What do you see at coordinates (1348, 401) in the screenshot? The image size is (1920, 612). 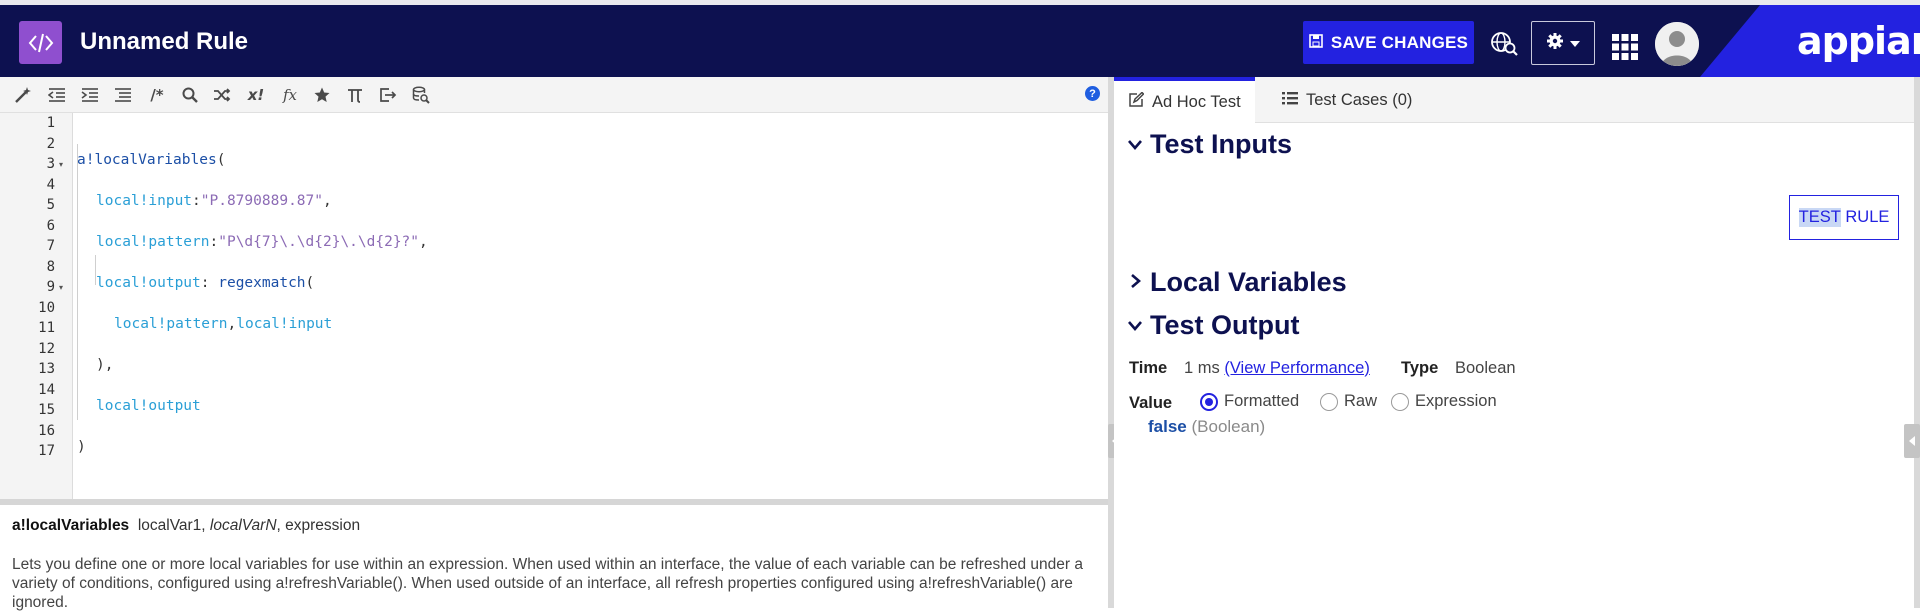 I see `radio-raw: Raw` at bounding box center [1348, 401].